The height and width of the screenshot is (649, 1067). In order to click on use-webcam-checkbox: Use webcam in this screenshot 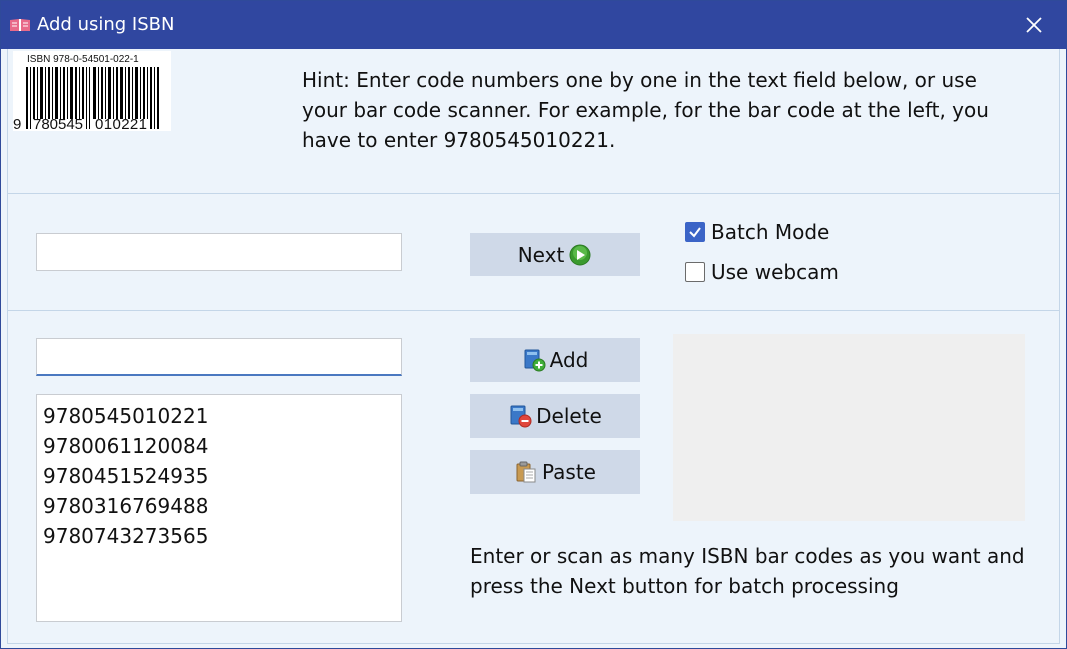, I will do `click(762, 272)`.